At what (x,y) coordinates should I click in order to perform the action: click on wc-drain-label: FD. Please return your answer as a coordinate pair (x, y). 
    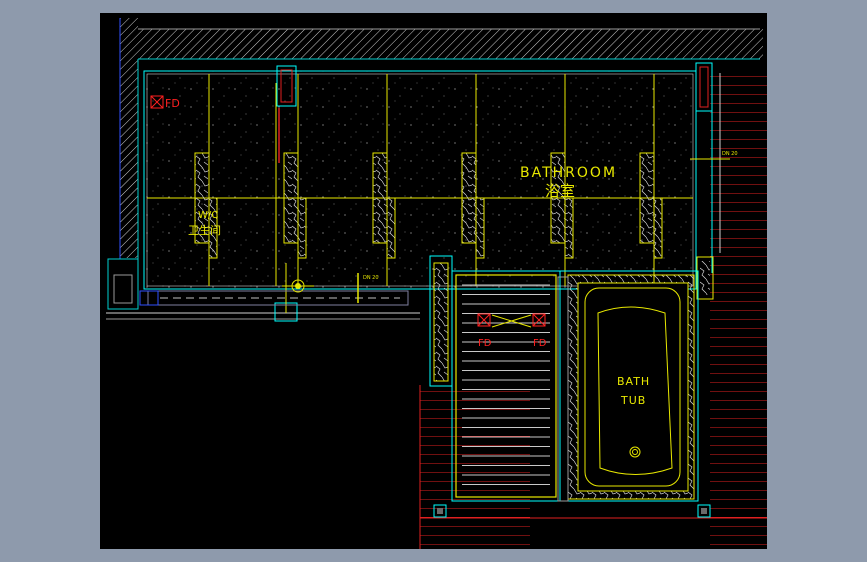
    Looking at the image, I should click on (172, 103).